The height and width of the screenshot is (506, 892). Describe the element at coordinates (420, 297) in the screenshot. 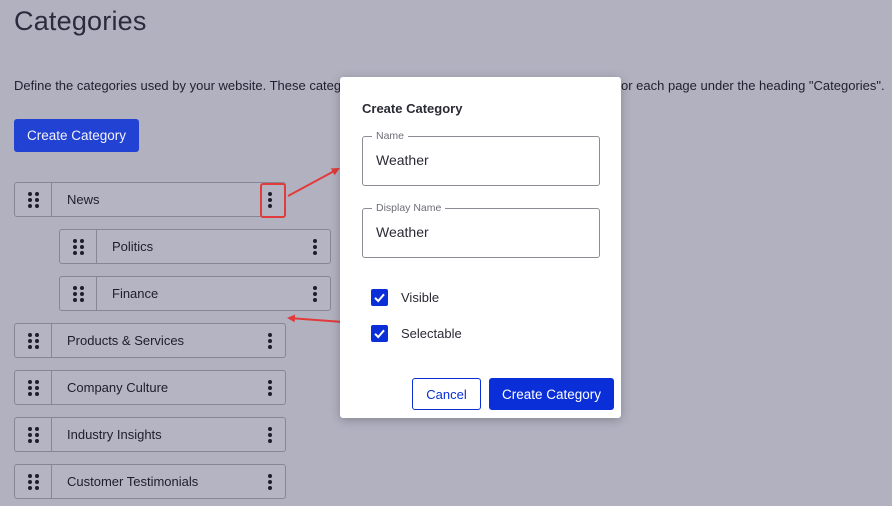

I see `visible-label: Visible` at that location.